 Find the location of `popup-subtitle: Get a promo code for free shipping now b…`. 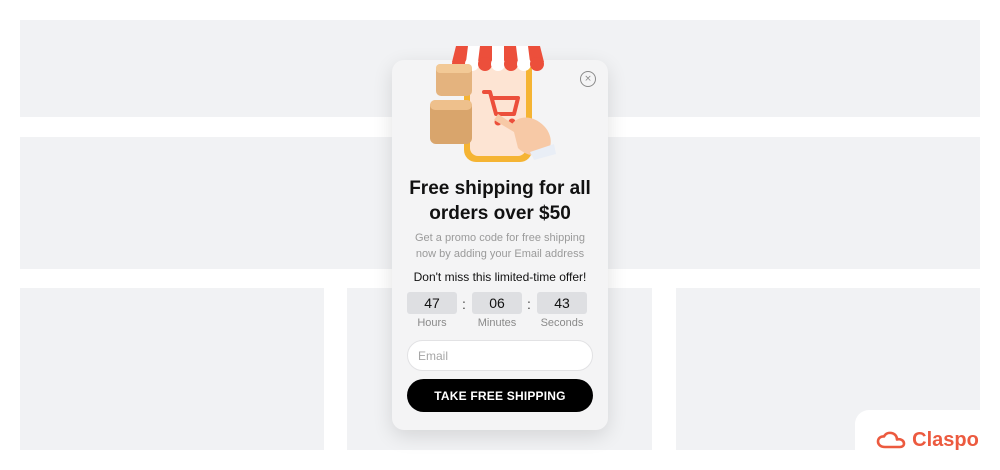

popup-subtitle: Get a promo code for free shipping now b… is located at coordinates (500, 246).